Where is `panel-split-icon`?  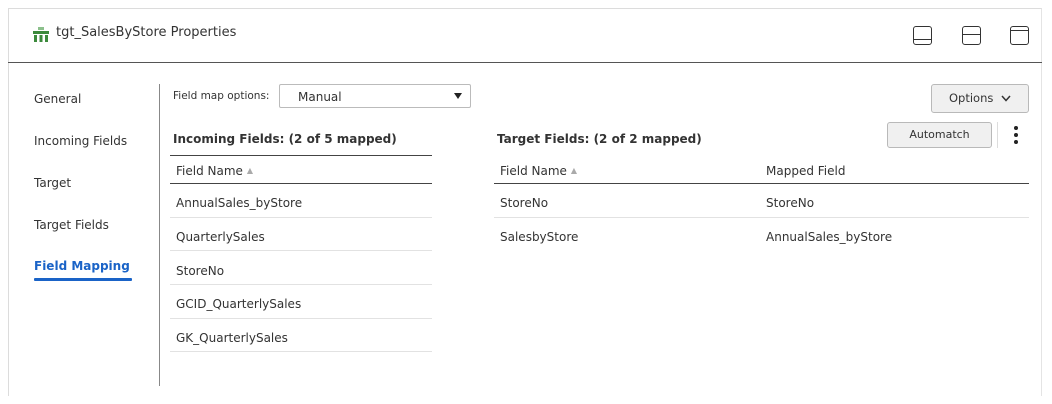 panel-split-icon is located at coordinates (971, 35).